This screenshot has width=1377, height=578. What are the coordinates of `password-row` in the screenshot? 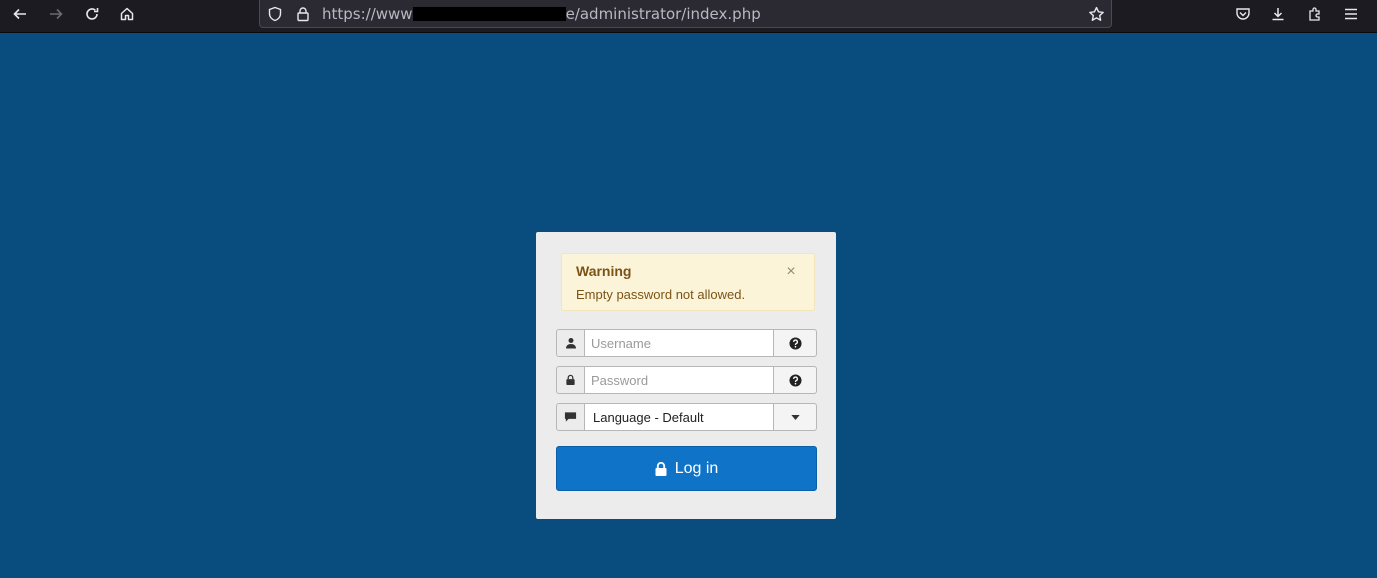 It's located at (686, 380).